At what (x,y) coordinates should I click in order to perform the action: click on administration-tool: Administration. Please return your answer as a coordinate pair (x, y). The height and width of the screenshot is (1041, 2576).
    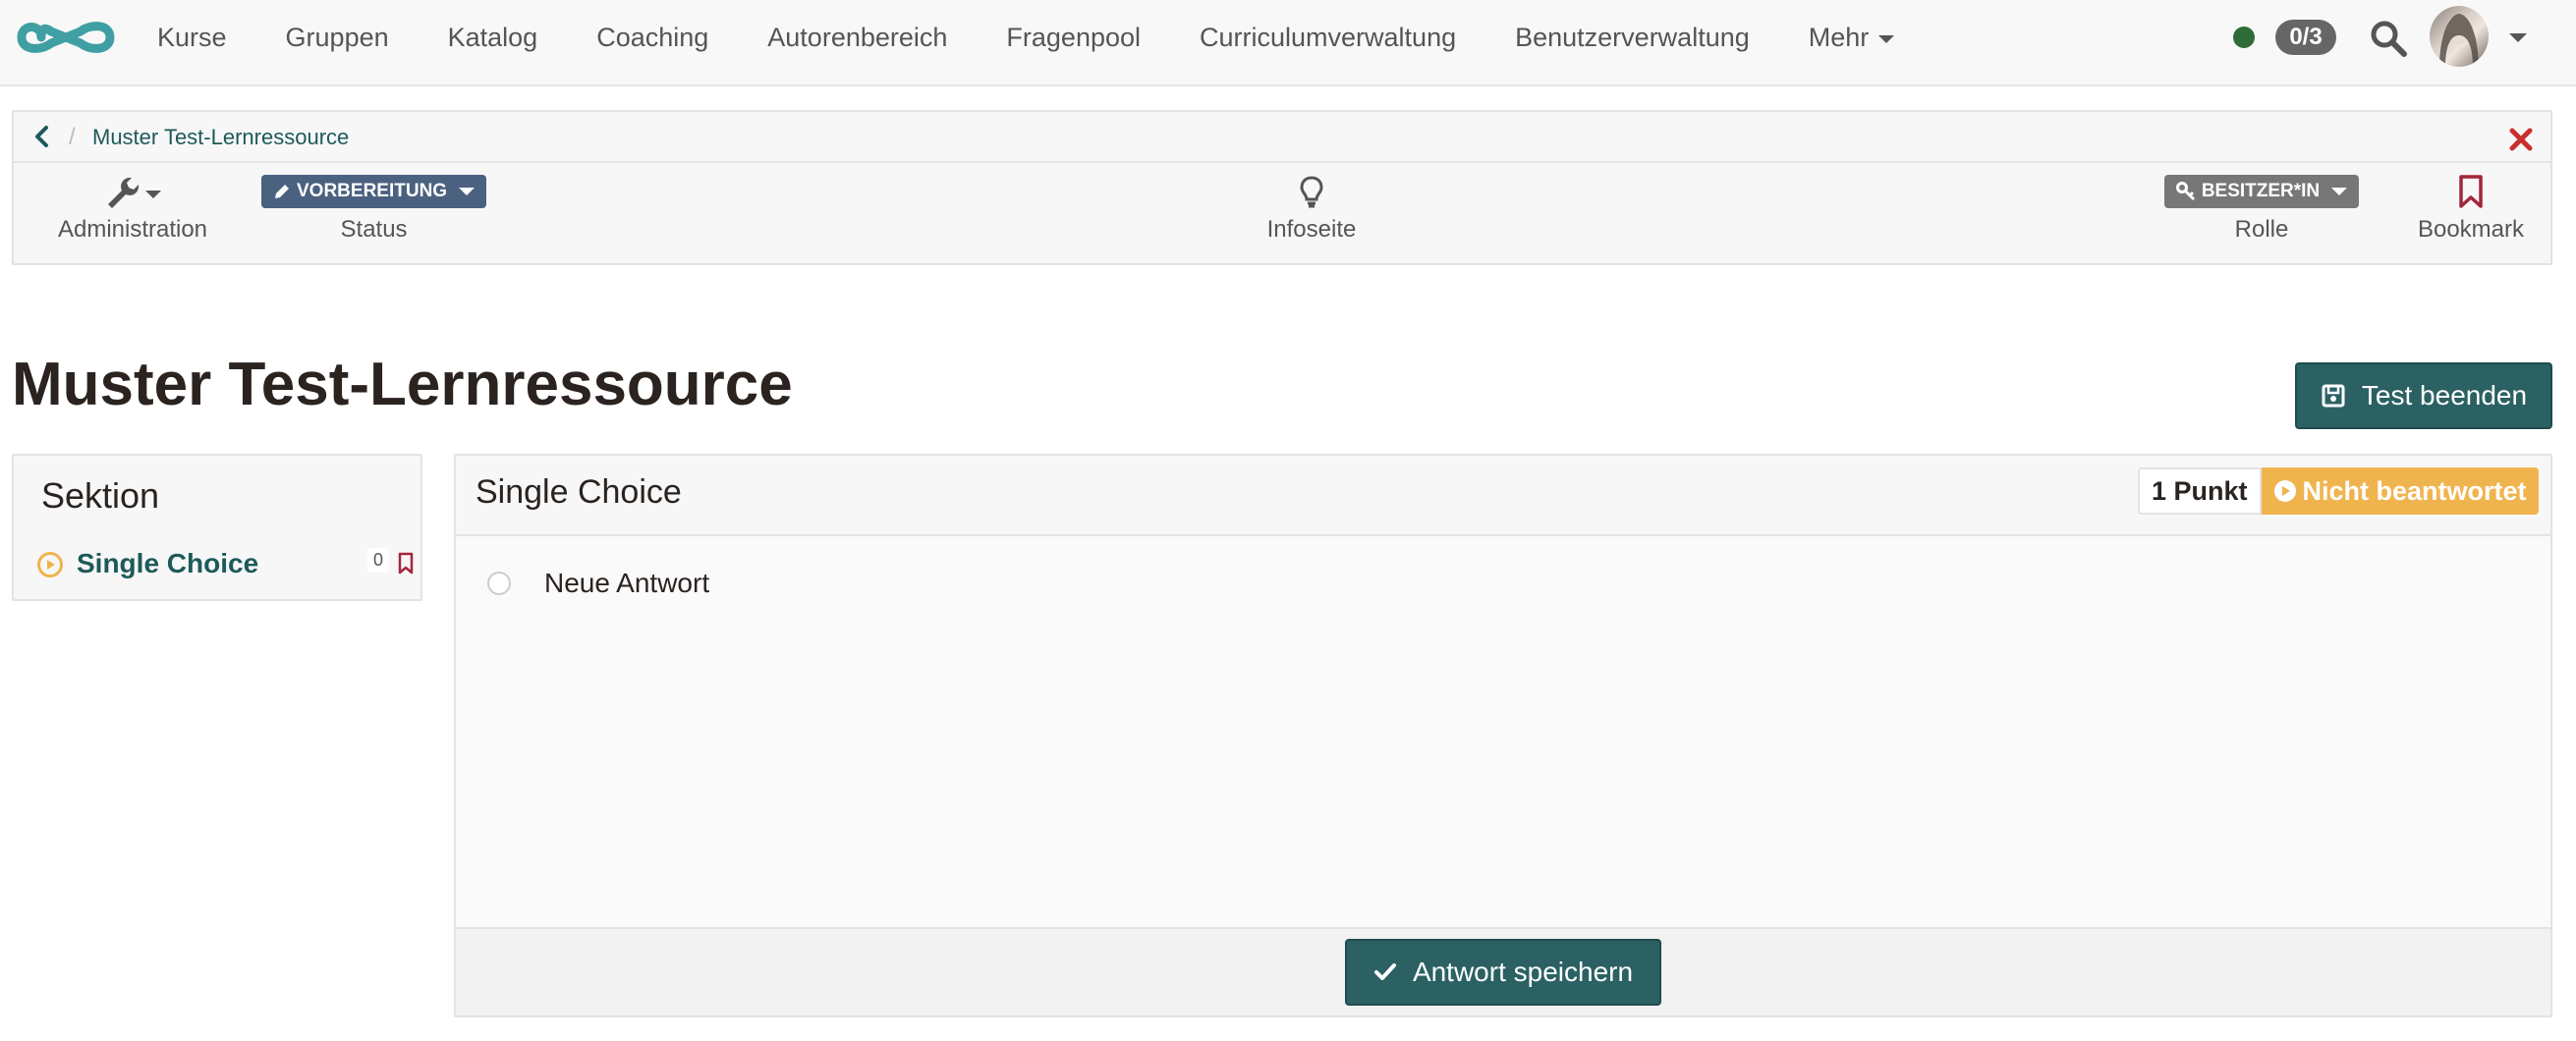
    Looking at the image, I should click on (132, 208).